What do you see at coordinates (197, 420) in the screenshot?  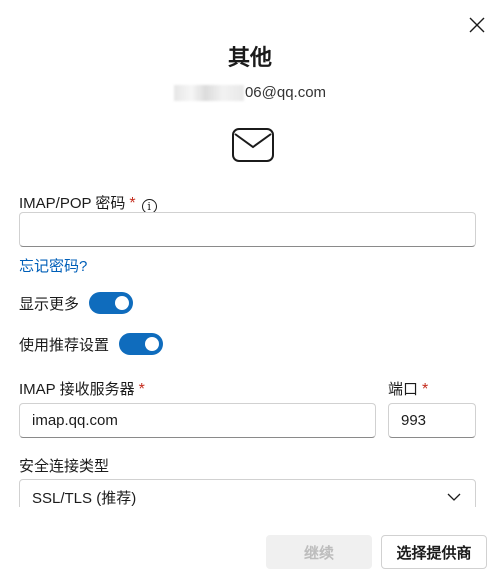 I see `imap-server-input: imap.qq.com` at bounding box center [197, 420].